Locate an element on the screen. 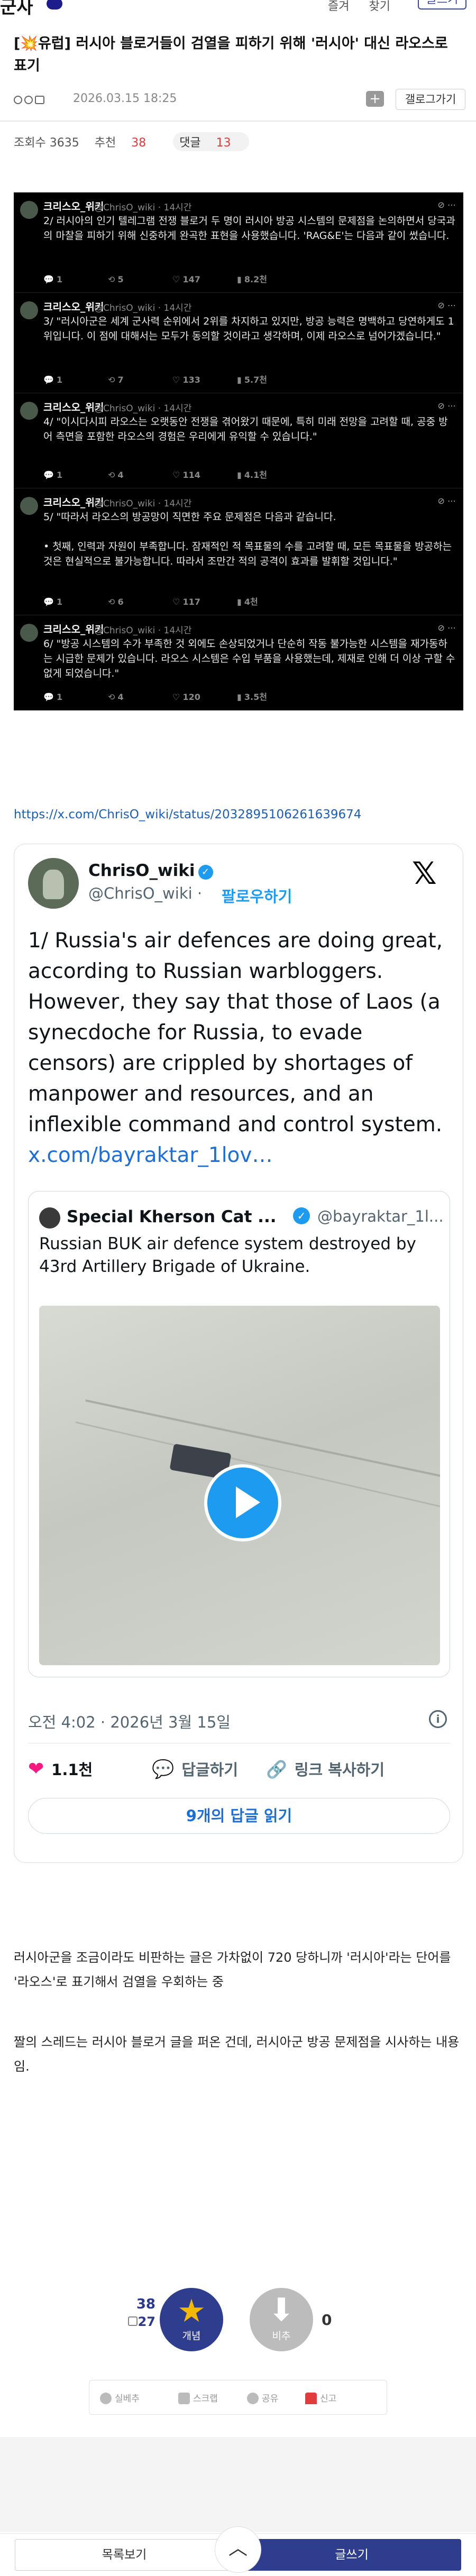 The width and height of the screenshot is (476, 2576). downvote-label: 비추 is located at coordinates (281, 2336).